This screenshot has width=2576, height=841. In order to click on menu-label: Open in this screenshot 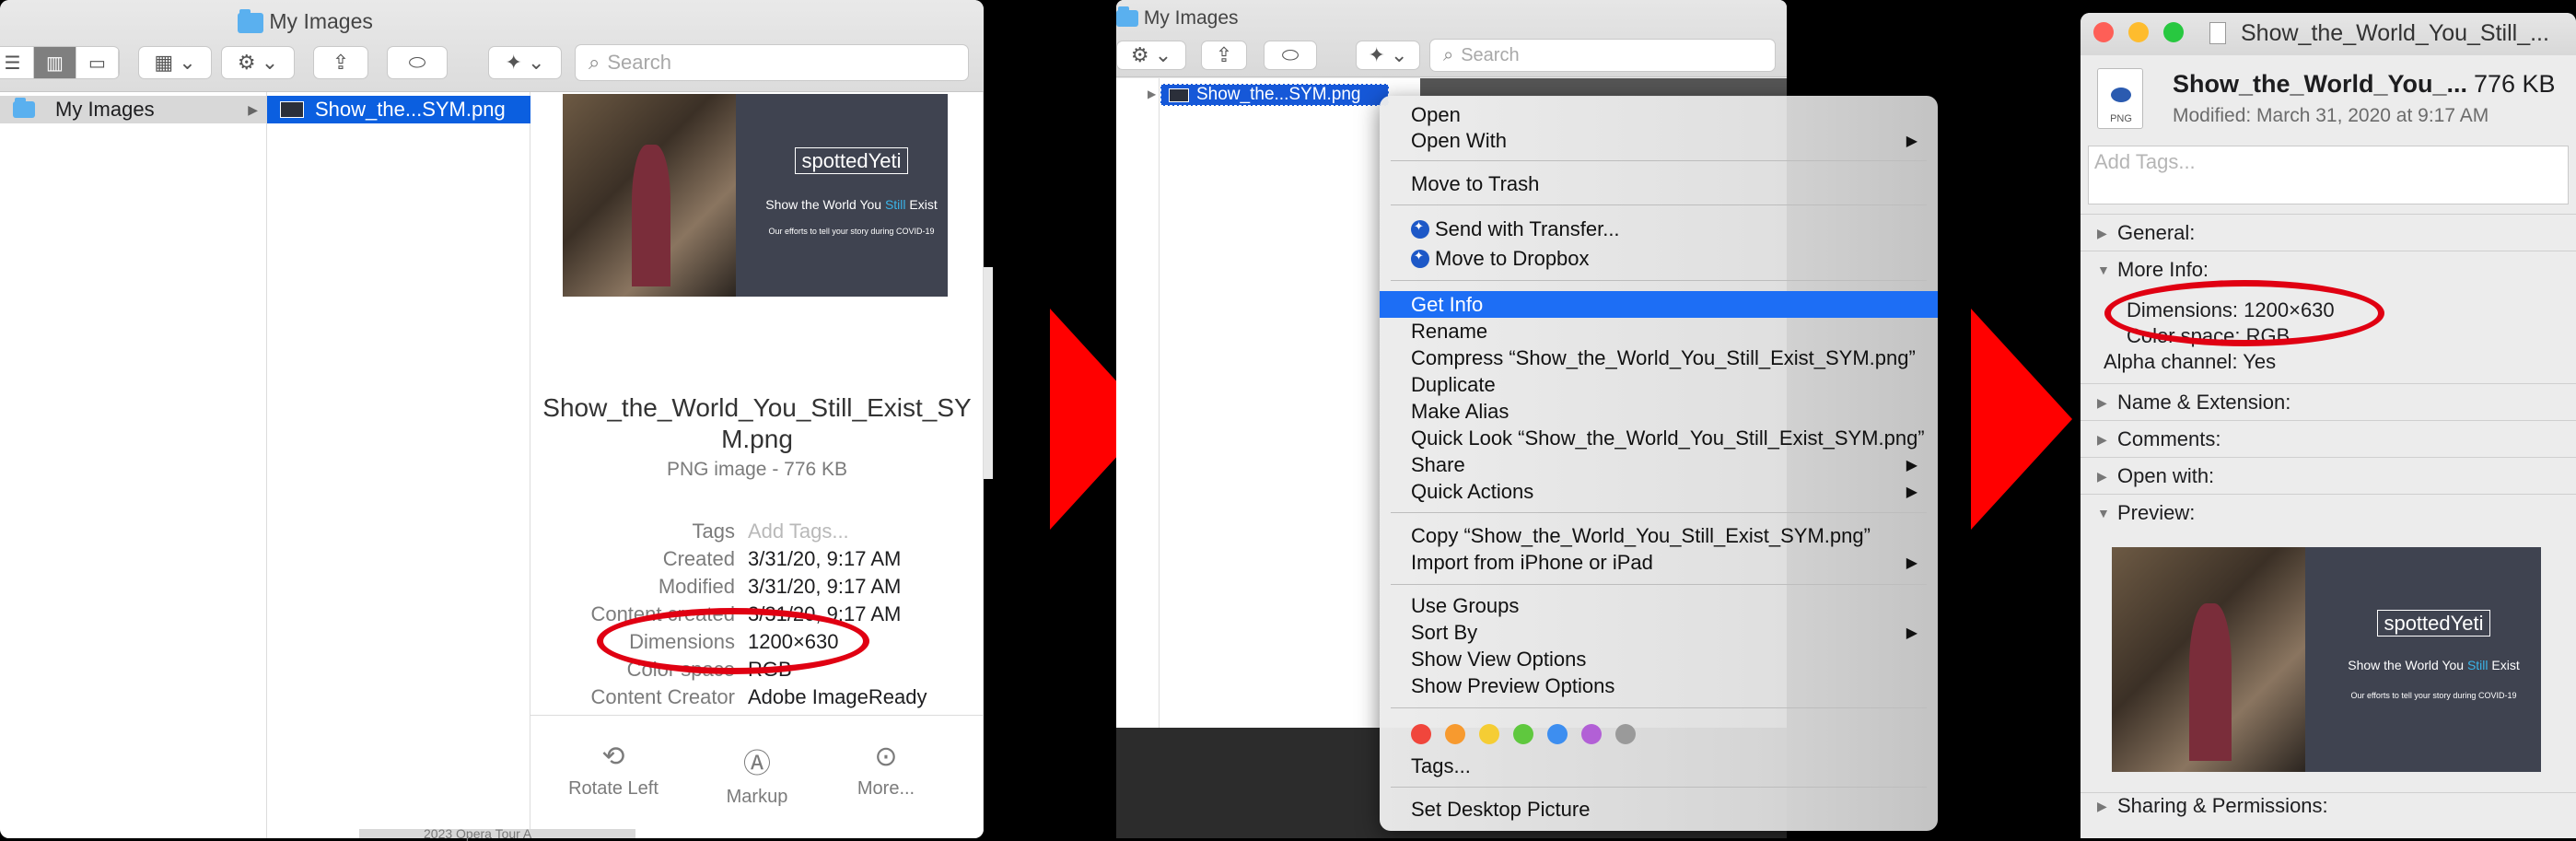, I will do `click(1436, 114)`.